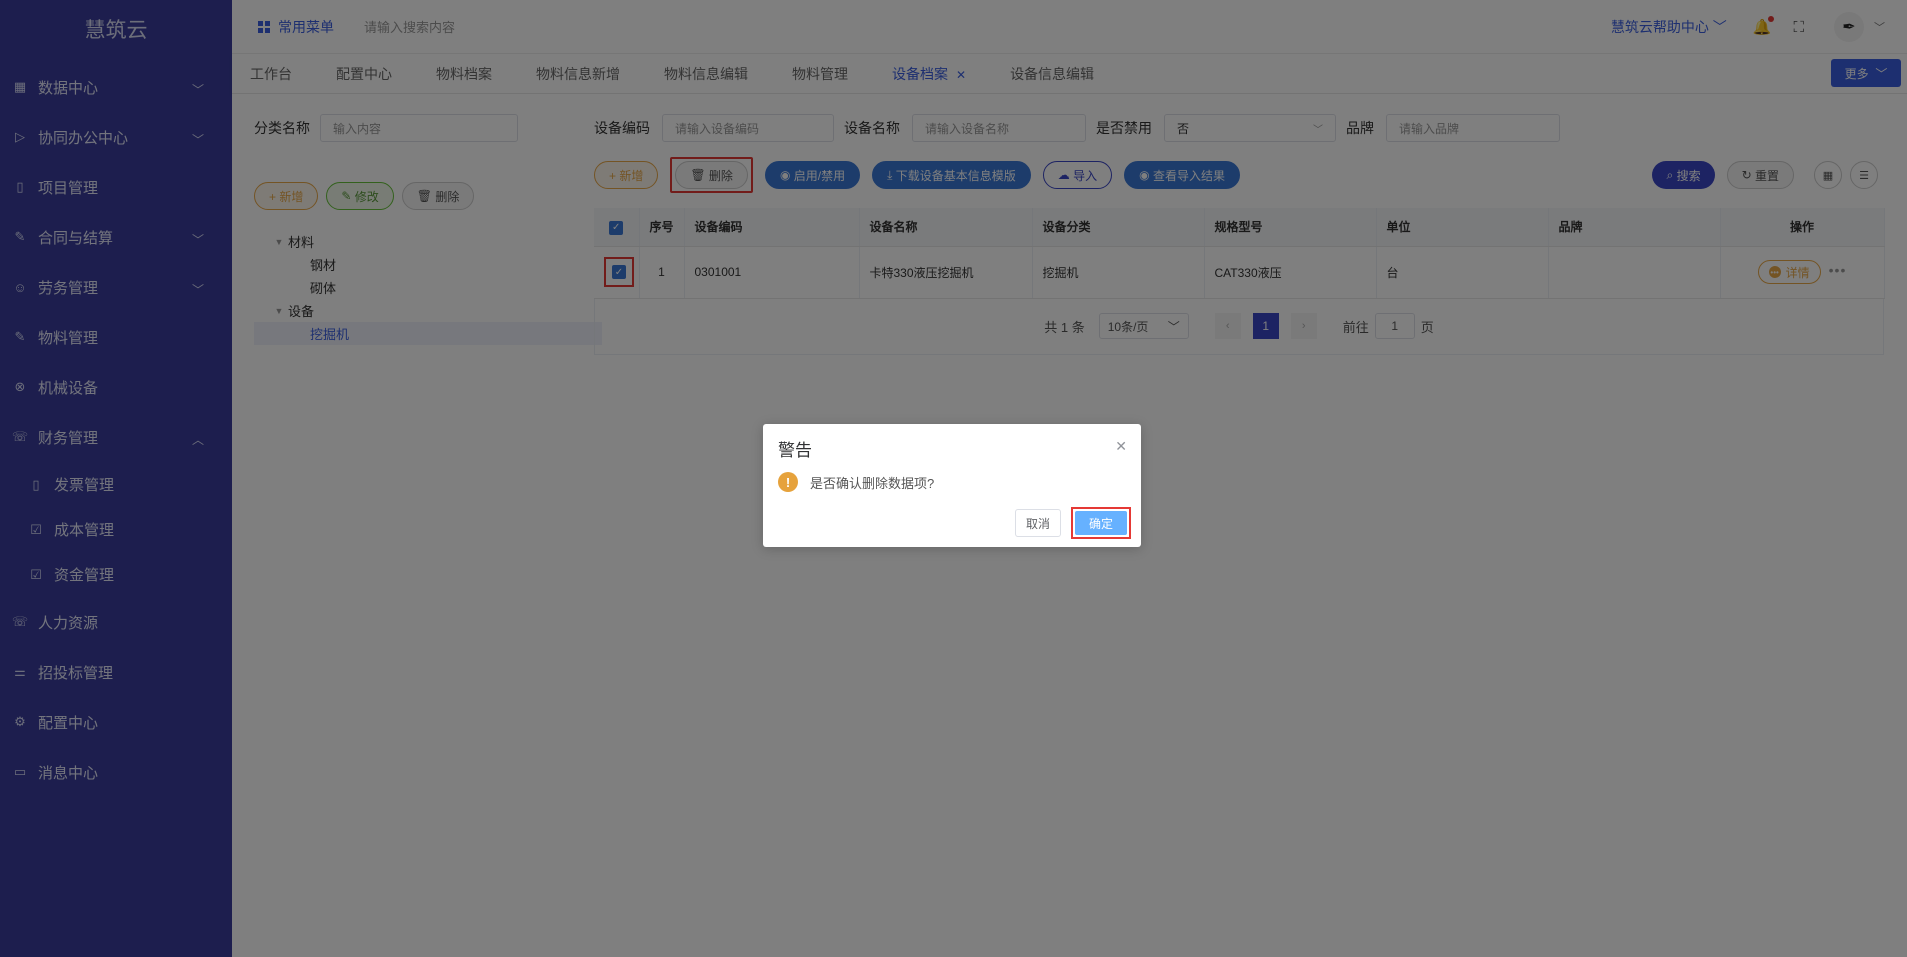  What do you see at coordinates (952, 485) in the screenshot?
I see `confirm-dialog: 警告 ✕ ! 是否确认删除数据项? 取消 确定` at bounding box center [952, 485].